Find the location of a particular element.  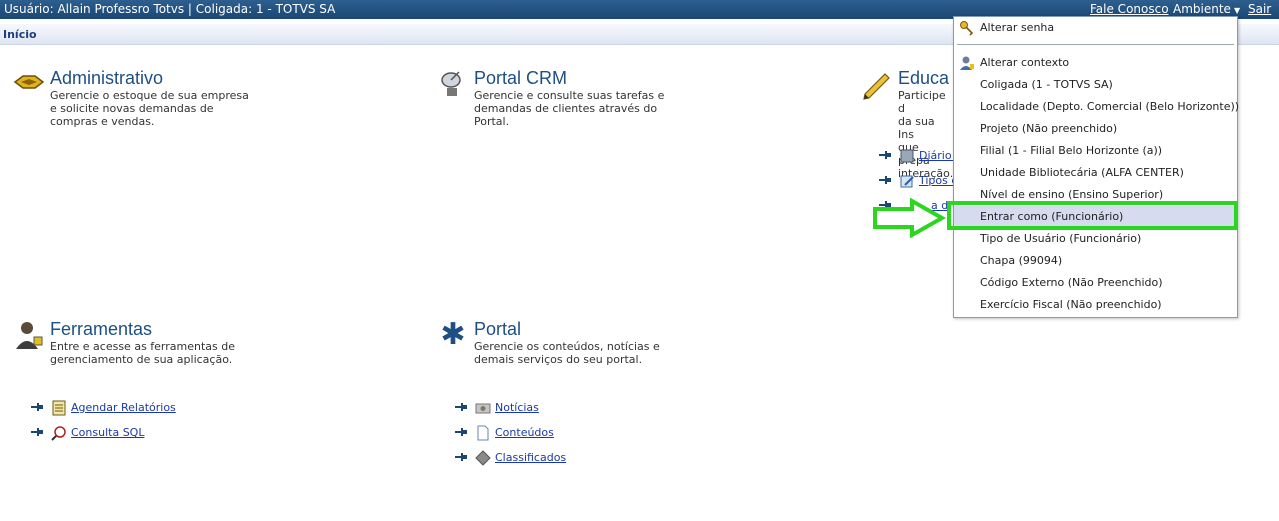

report-schedule-icon is located at coordinates (59, 408).